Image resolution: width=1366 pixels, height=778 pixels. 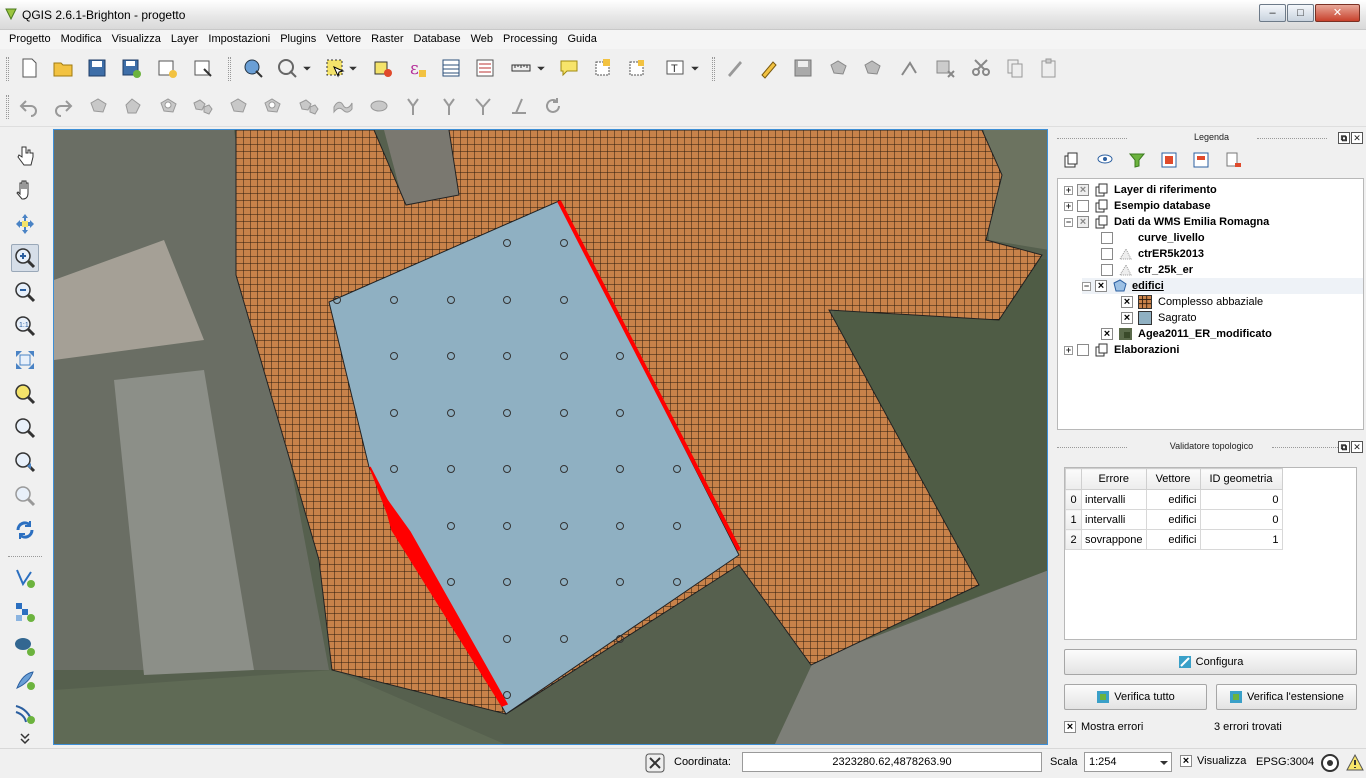 I want to click on menu-plugins: Plugins, so click(x=298, y=39).